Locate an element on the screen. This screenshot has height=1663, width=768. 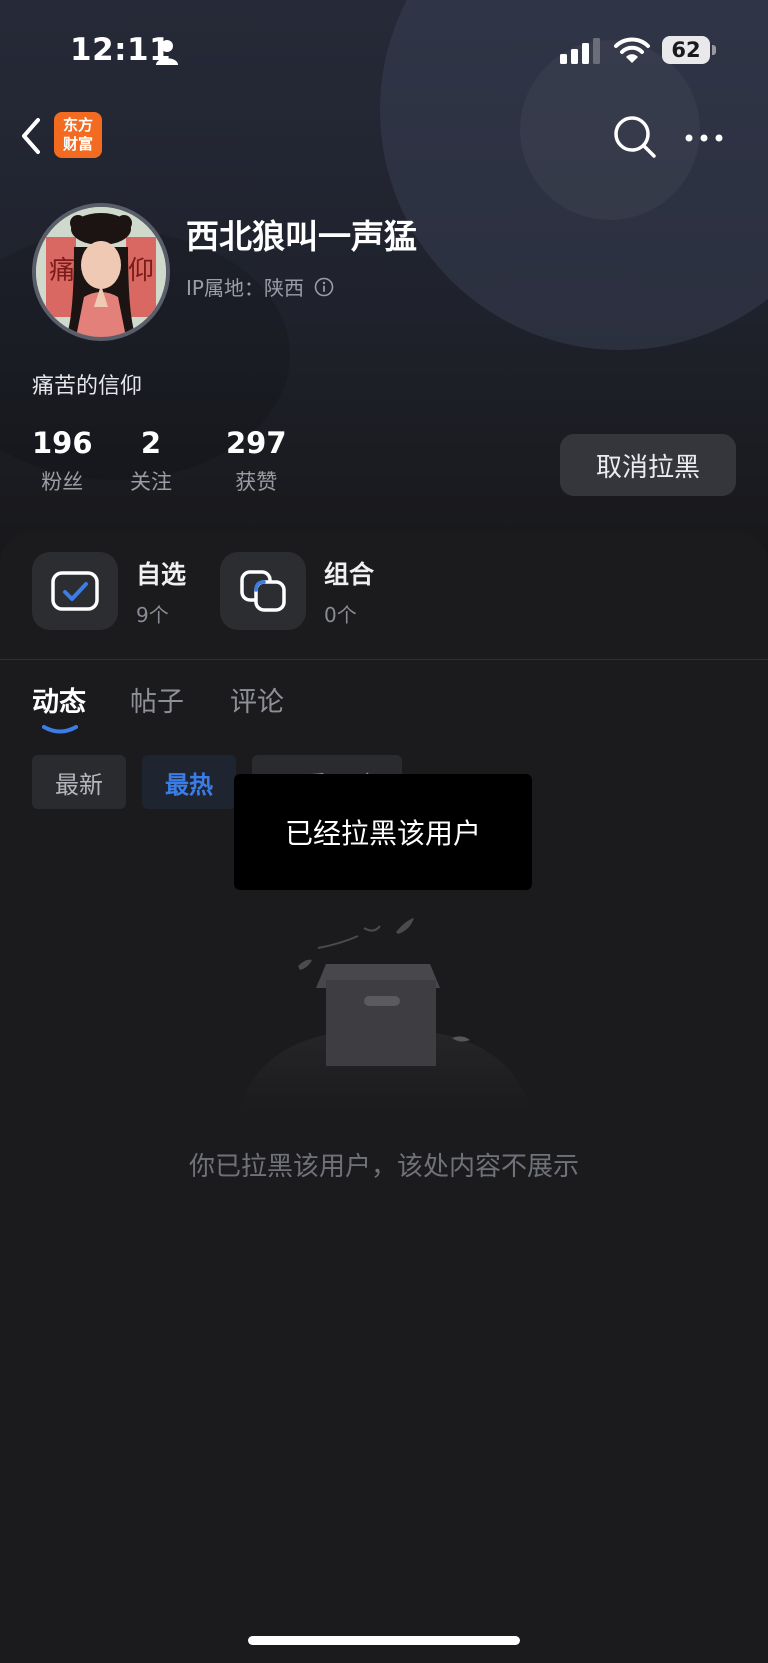
battery-level: 62 is located at coordinates (686, 50).